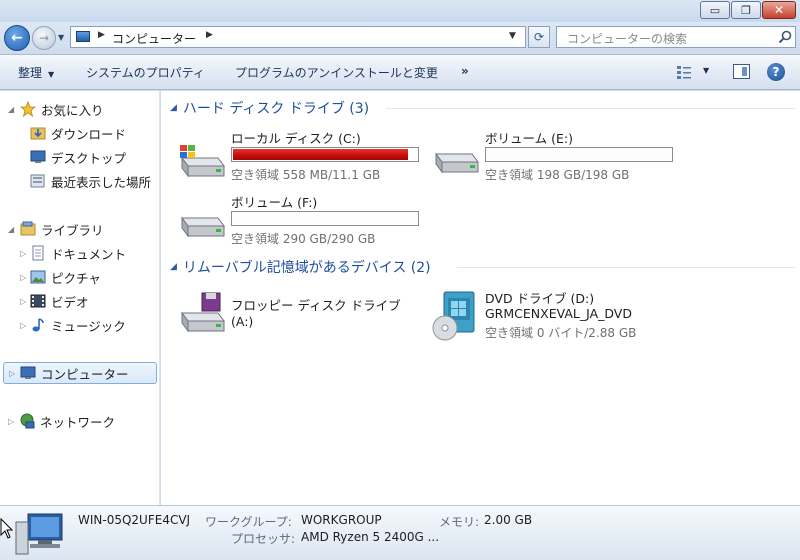 Image resolution: width=800 pixels, height=560 pixels. I want to click on dvd-disc-icon, so click(453, 316).